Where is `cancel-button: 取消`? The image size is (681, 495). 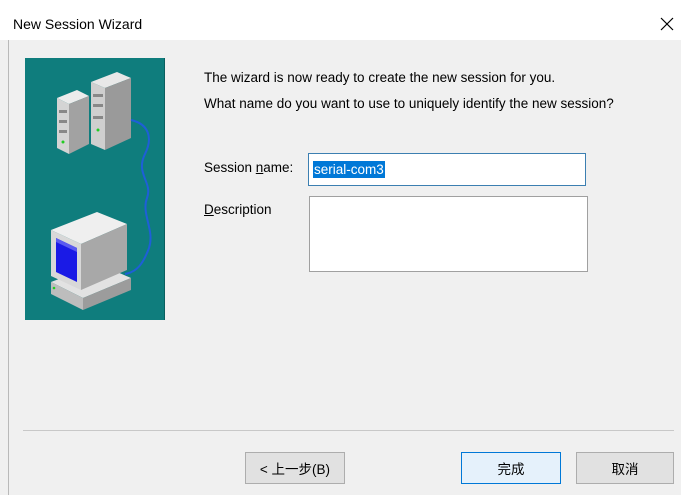
cancel-button: 取消 is located at coordinates (625, 468).